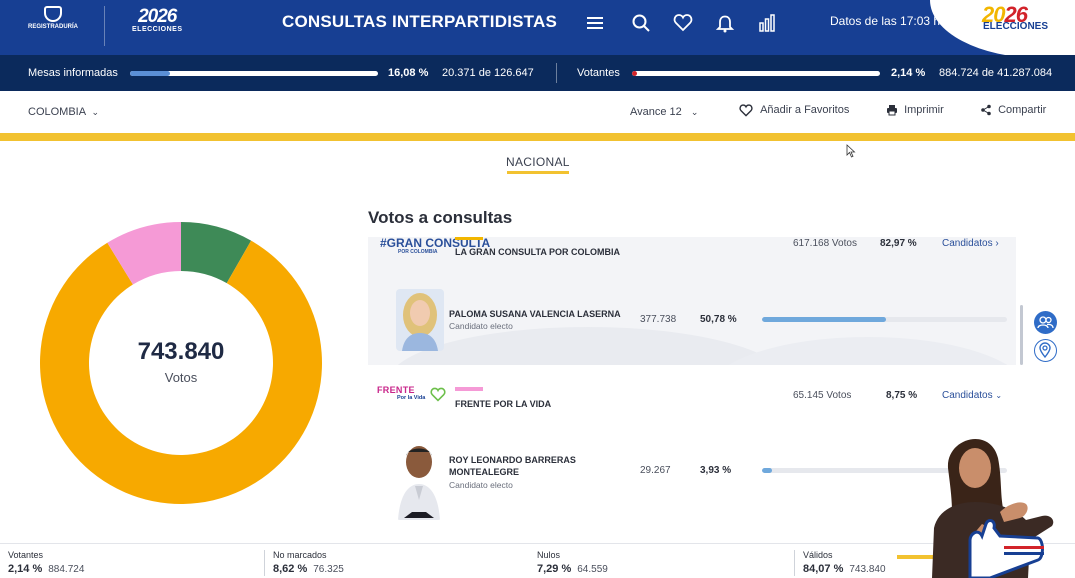 This screenshot has width=1075, height=578. Describe the element at coordinates (1016, 26) in the screenshot. I see `corner-logo-label: ELECCIONES` at that location.